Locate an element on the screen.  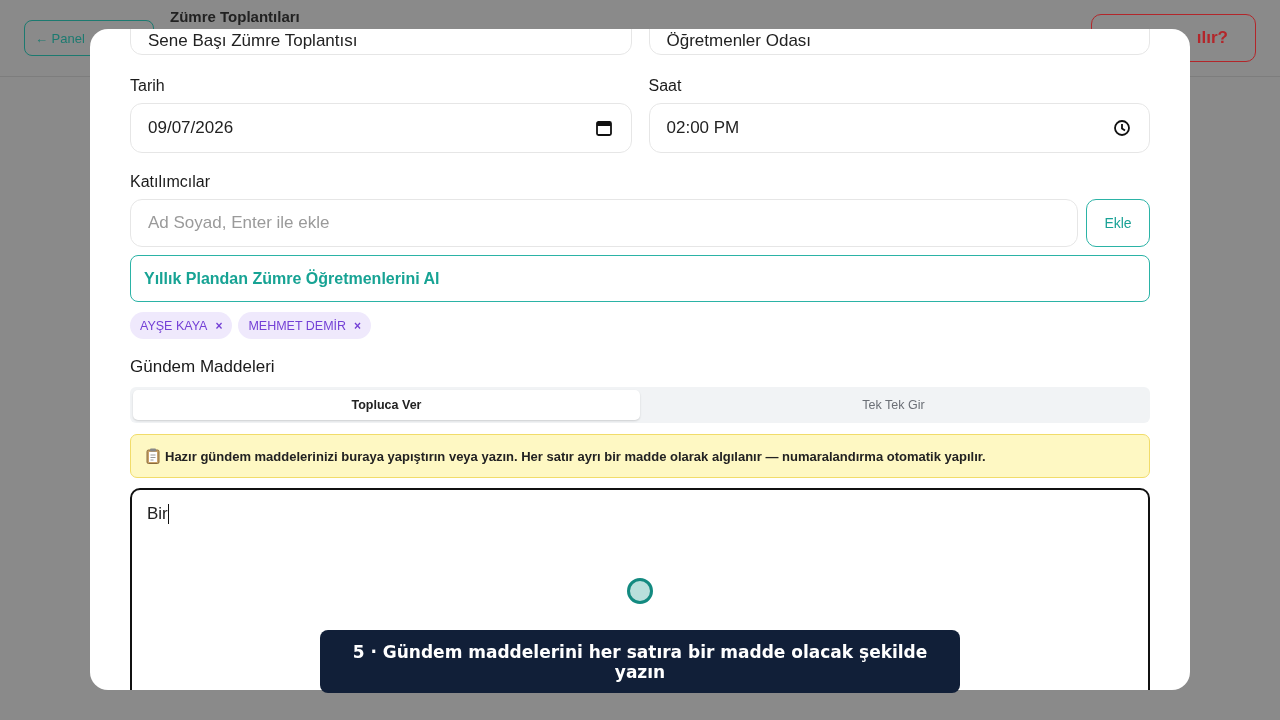
page-title: Zümre Toplantıları is located at coordinates (235, 16).